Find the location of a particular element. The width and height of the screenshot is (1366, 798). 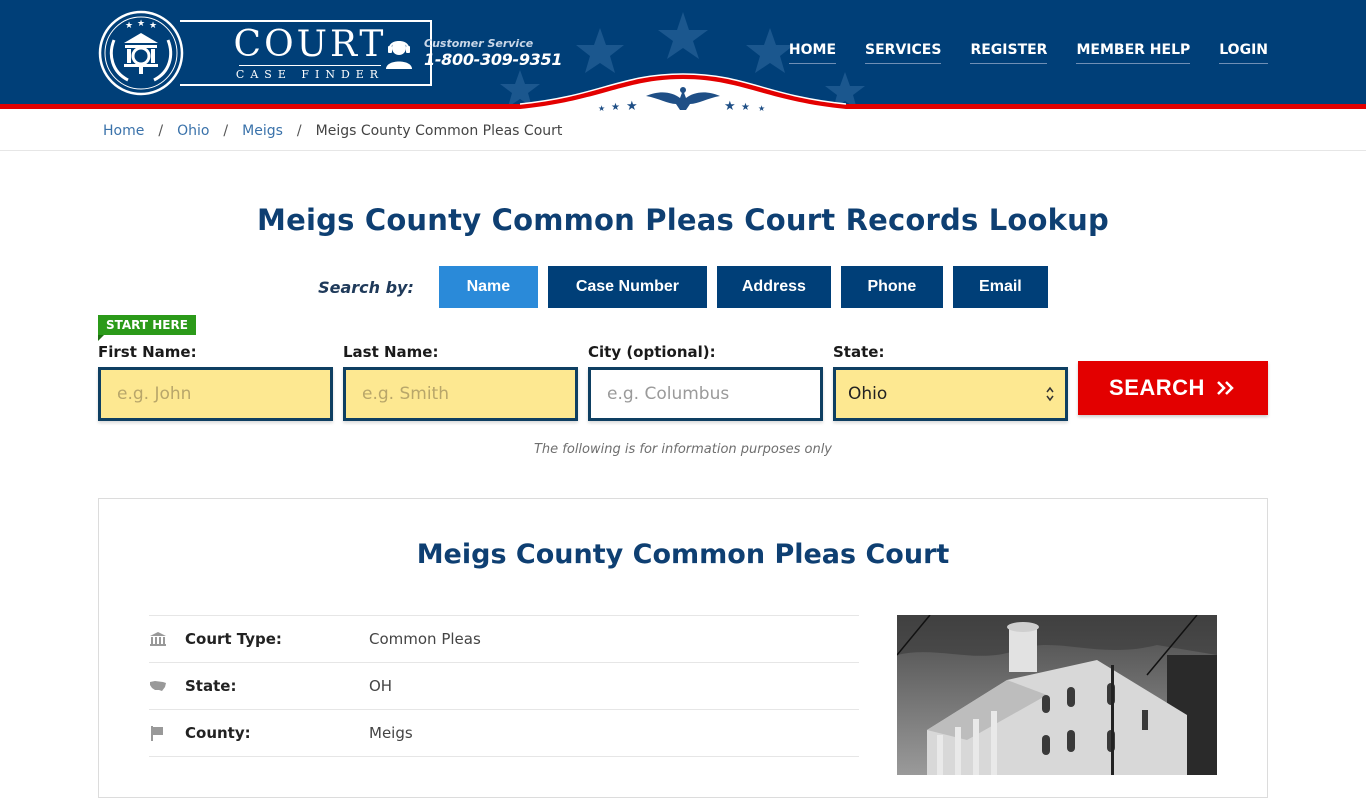

customer-service-phone: 1-800-309-9351 is located at coordinates (493, 59).